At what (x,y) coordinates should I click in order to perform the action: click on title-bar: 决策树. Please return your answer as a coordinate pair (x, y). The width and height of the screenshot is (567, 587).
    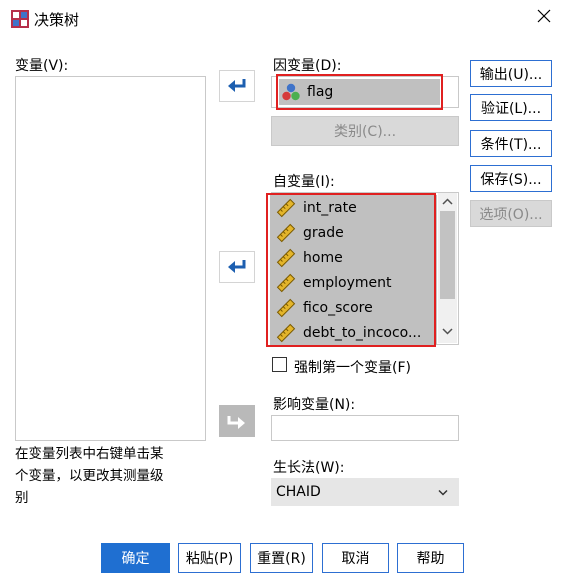
    Looking at the image, I should click on (283, 19).